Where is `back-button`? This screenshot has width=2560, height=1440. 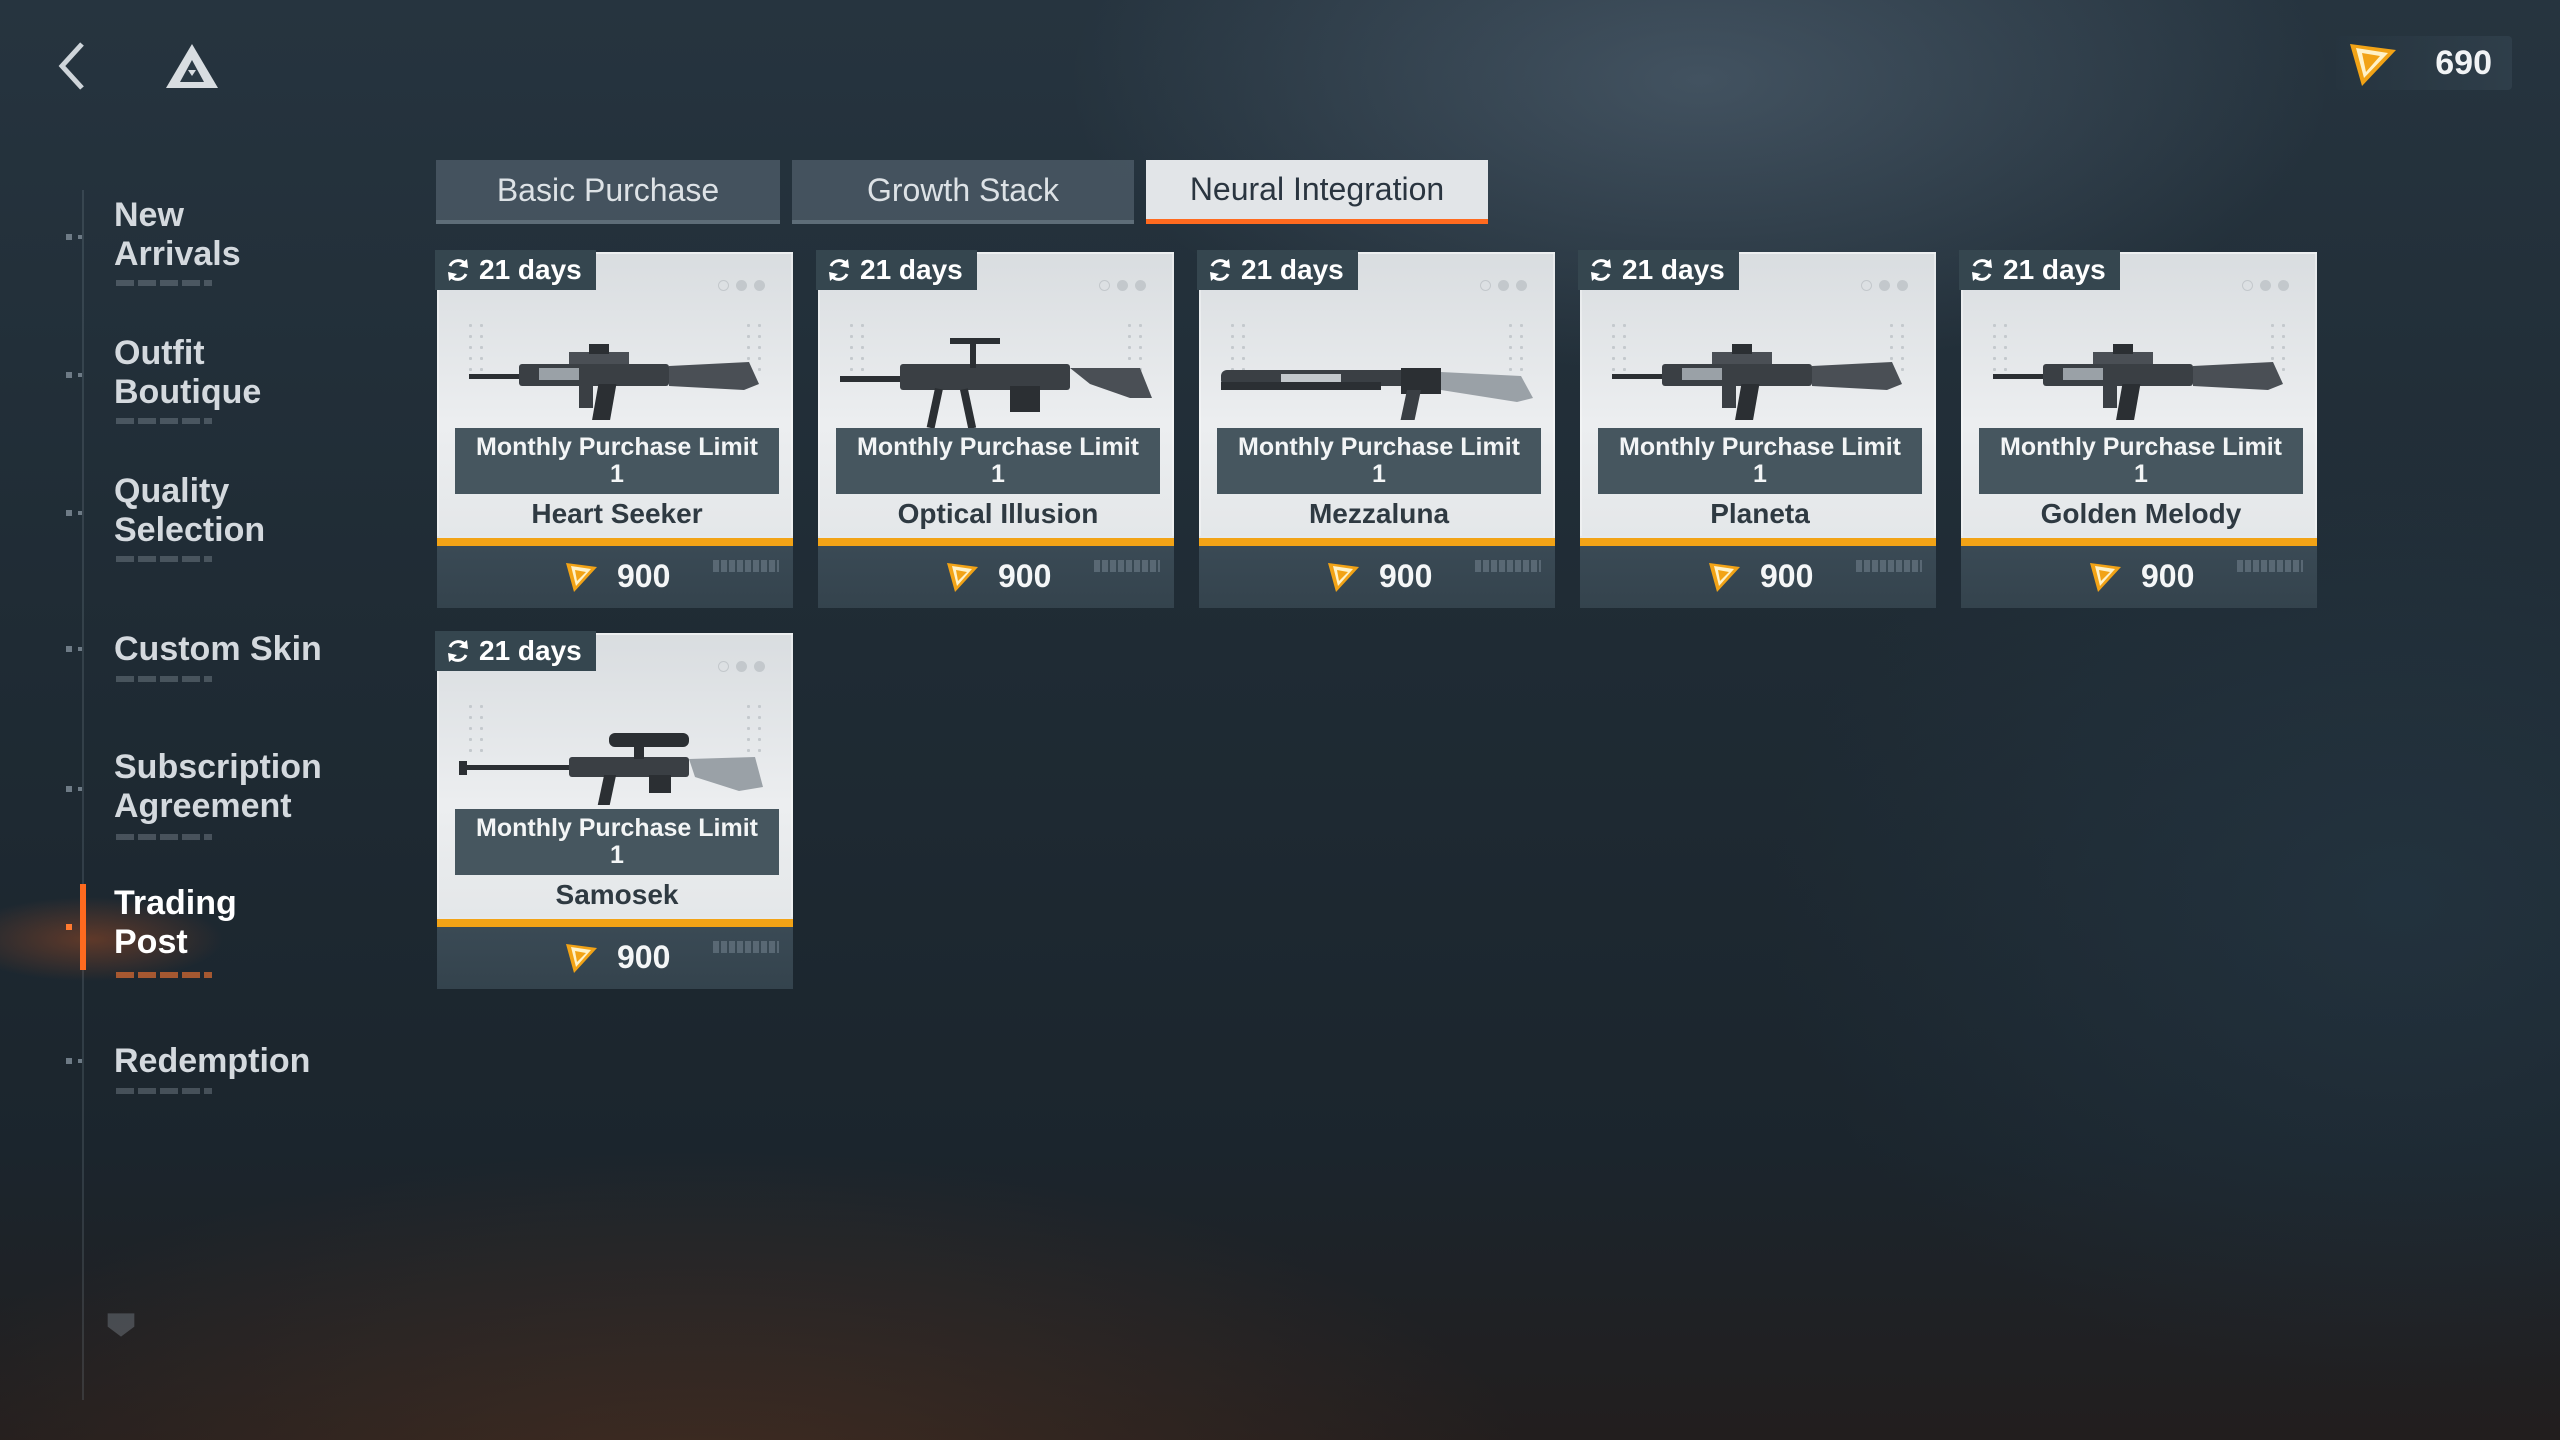
back-button is located at coordinates (74, 66).